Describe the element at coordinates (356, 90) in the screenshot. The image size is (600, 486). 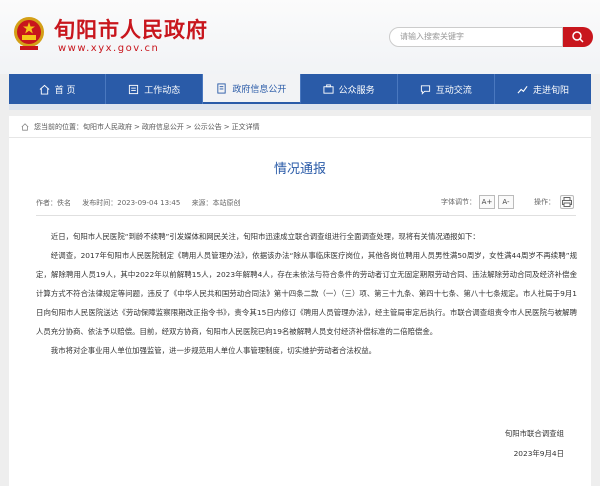
I see `nav-item-label: 公众服务` at that location.